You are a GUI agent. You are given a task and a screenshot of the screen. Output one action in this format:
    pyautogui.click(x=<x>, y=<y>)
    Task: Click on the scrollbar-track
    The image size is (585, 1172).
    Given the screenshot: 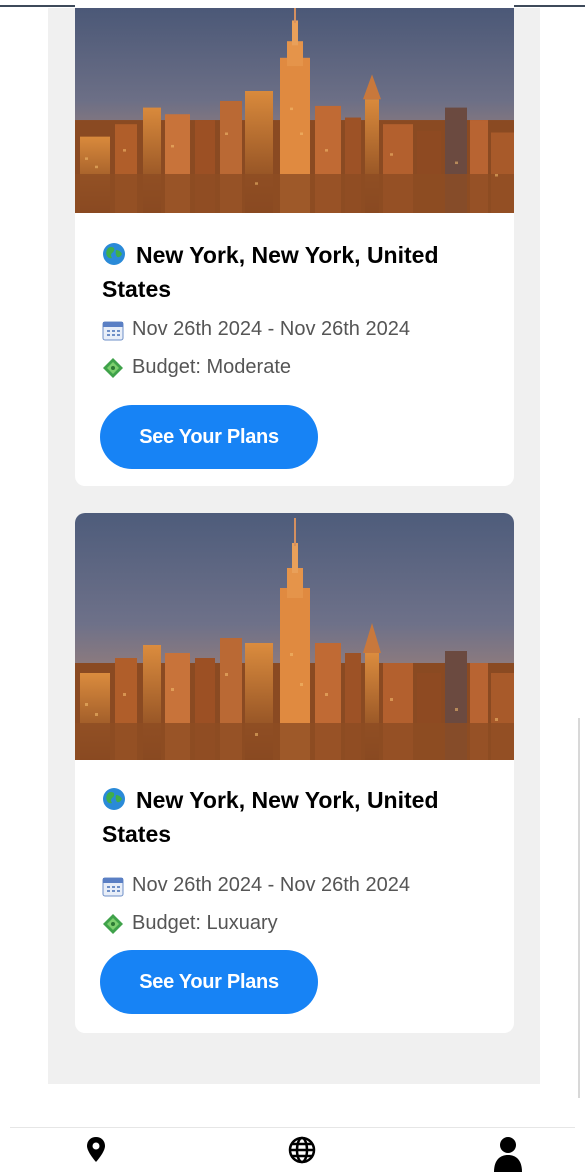 What is the action you would take?
    pyautogui.click(x=581, y=553)
    